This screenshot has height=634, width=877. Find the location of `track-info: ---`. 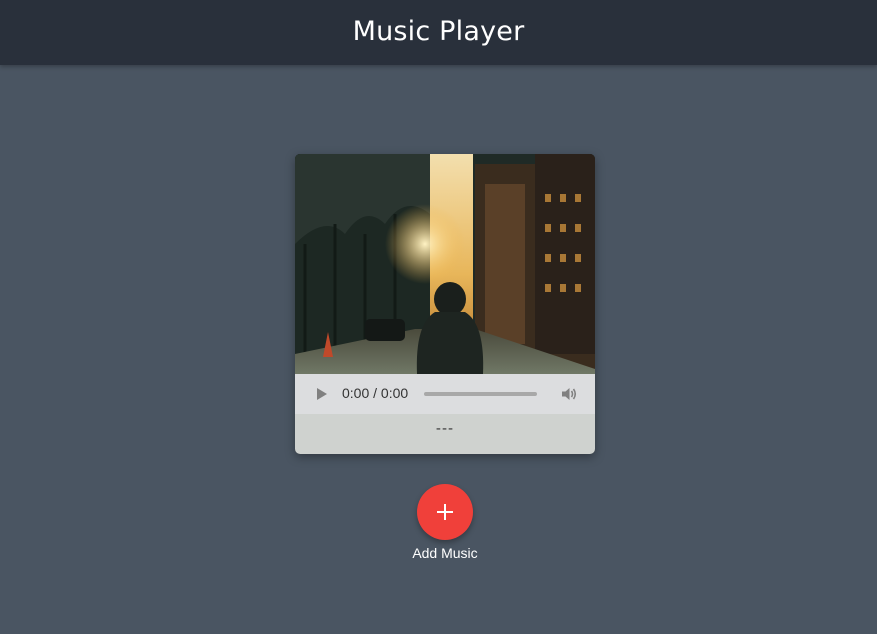

track-info: --- is located at coordinates (445, 434).